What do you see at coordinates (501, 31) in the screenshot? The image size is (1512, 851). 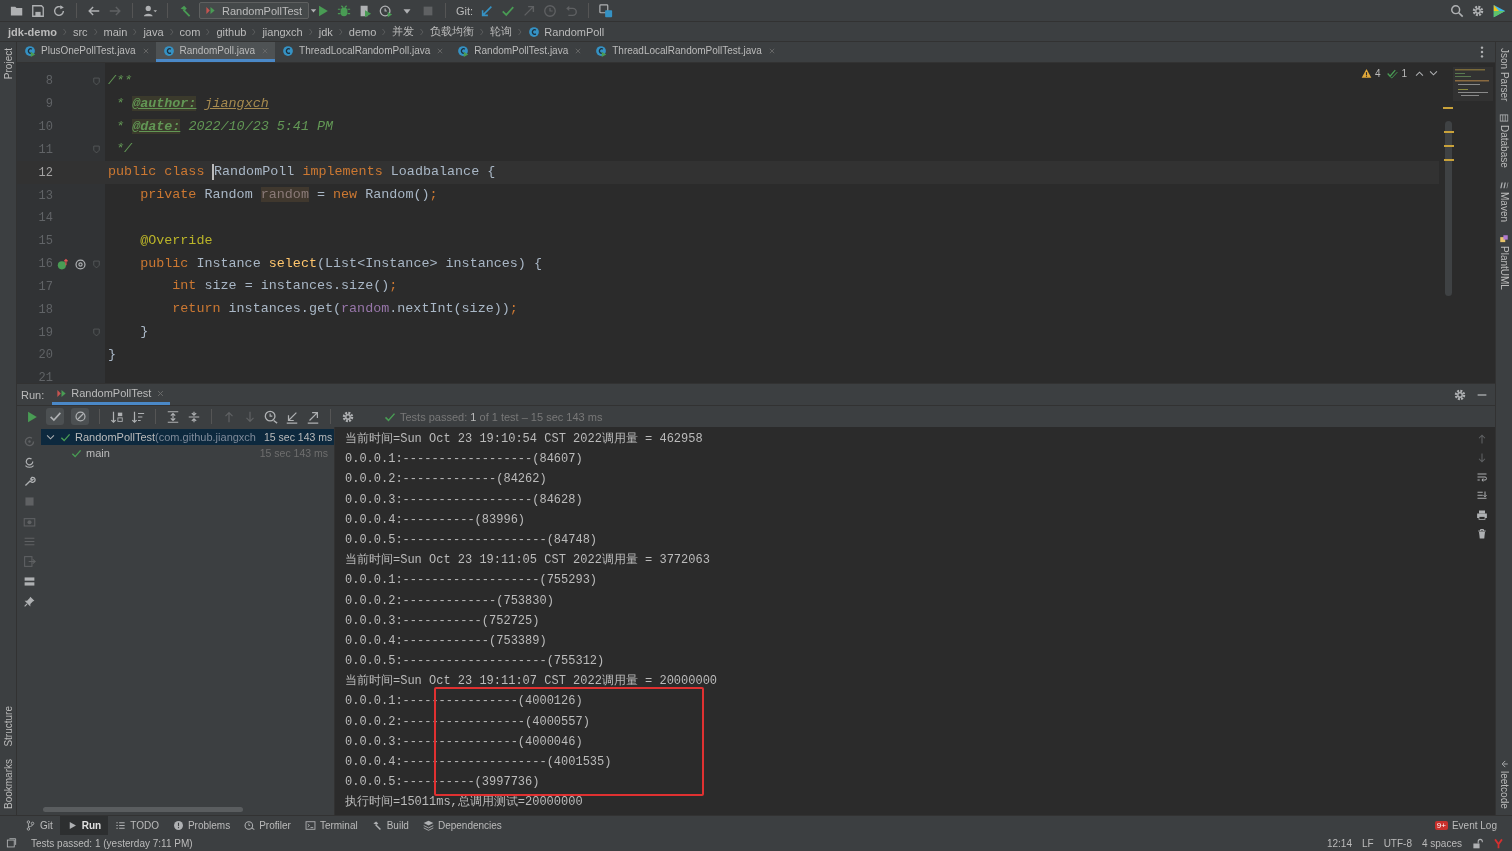 I see `breadcrumb: 轮询` at bounding box center [501, 31].